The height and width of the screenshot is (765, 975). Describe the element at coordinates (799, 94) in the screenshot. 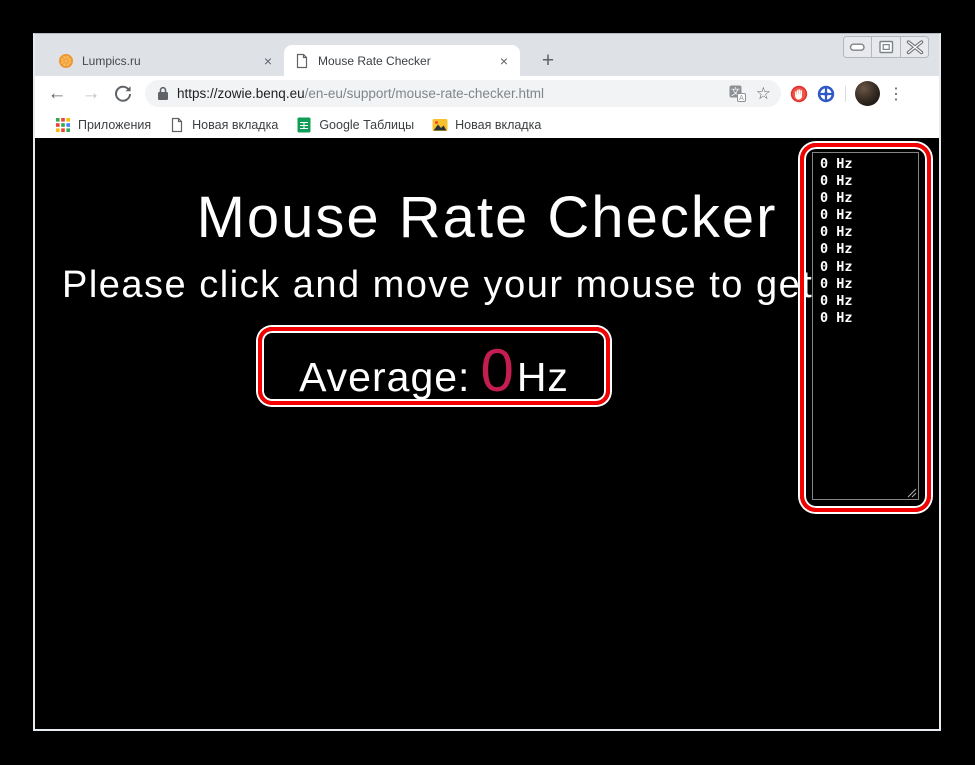

I see `hand-extension-icon` at that location.